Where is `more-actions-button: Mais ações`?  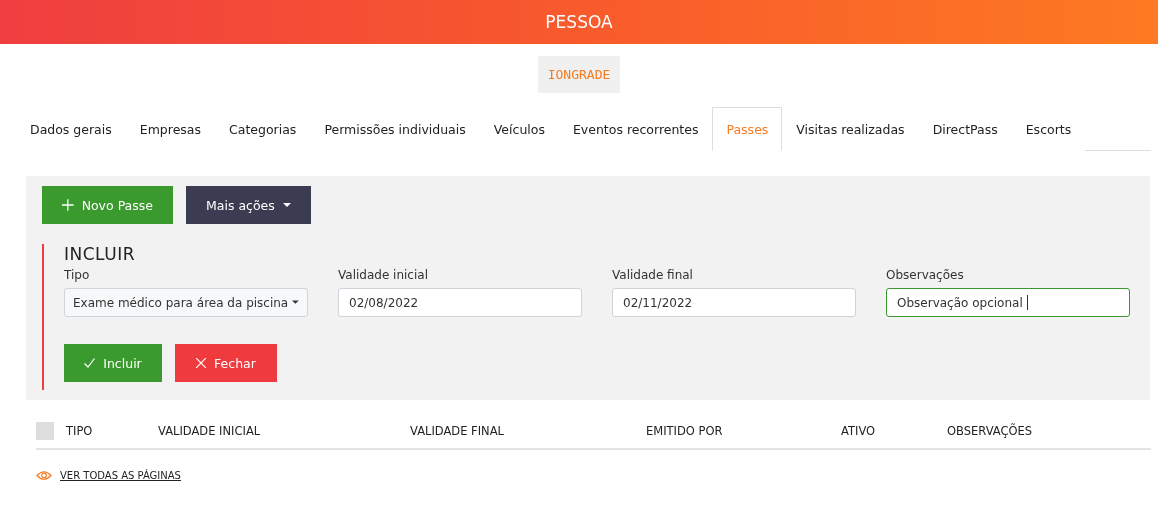
more-actions-button: Mais ações is located at coordinates (248, 205).